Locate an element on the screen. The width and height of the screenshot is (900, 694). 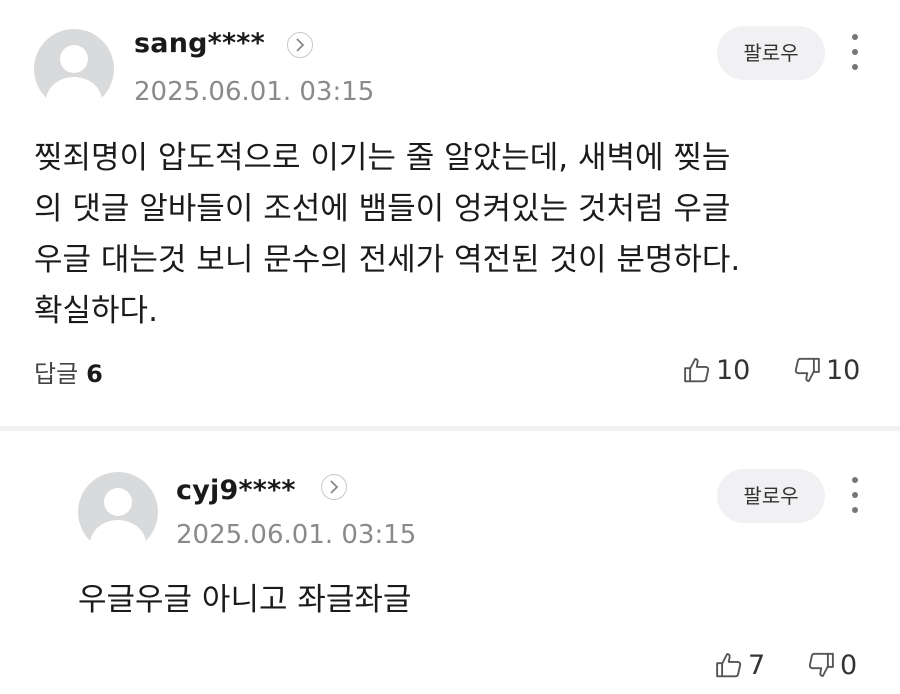
reply-button: 답글 6 is located at coordinates (68, 371).